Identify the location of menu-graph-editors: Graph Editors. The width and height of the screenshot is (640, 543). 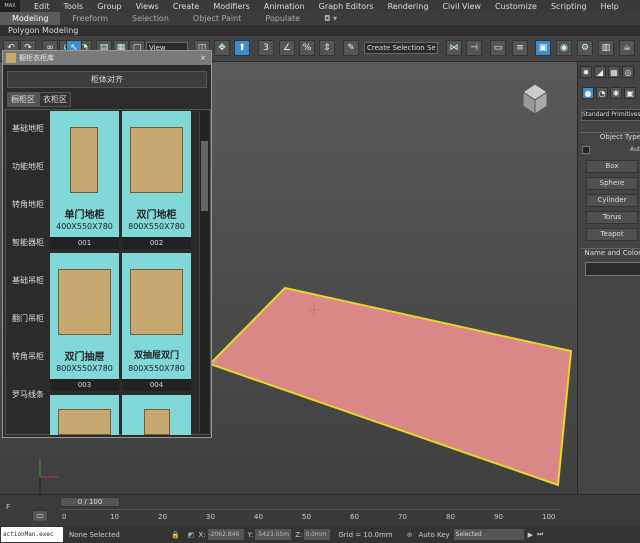
(346, 6).